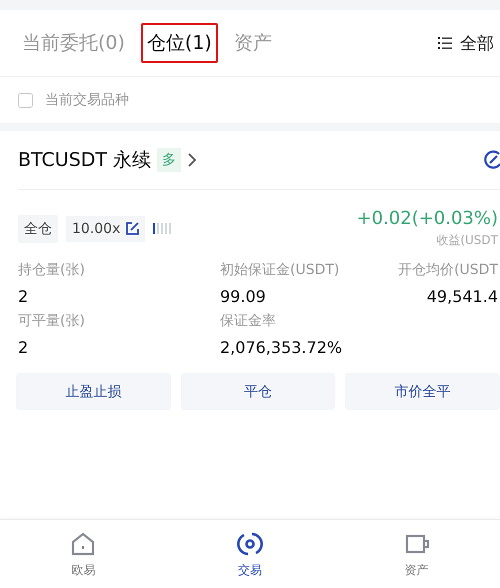 This screenshot has height=588, width=500. Describe the element at coordinates (250, 544) in the screenshot. I see `sync-icon` at that location.